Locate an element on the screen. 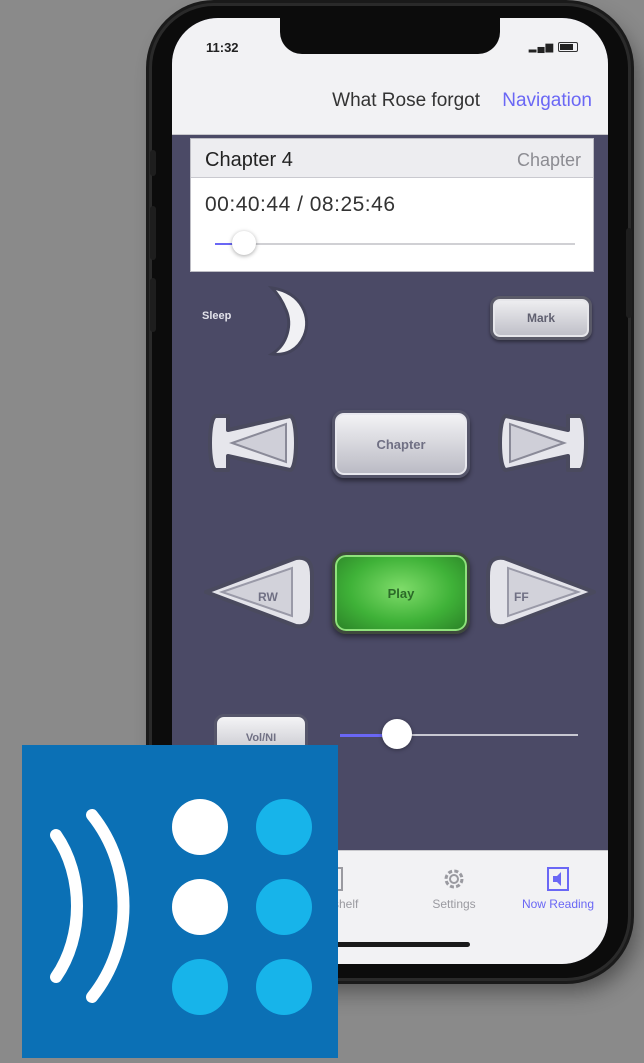  rewind-label: RW is located at coordinates (268, 597).